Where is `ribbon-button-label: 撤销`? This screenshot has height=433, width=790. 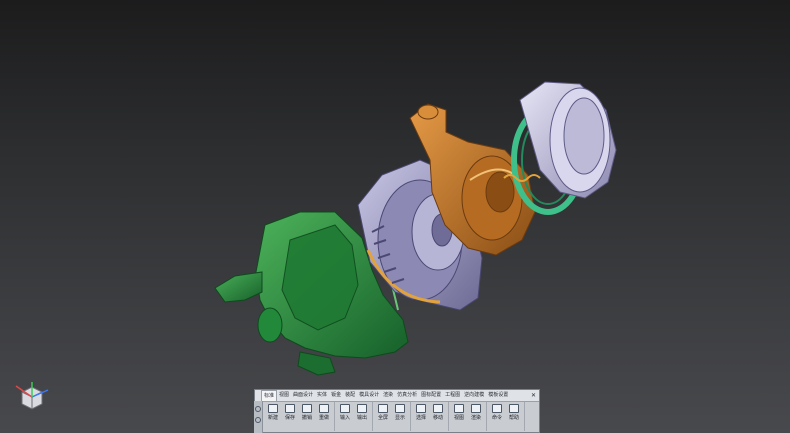 ribbon-button-label: 撤销 is located at coordinates (306, 418).